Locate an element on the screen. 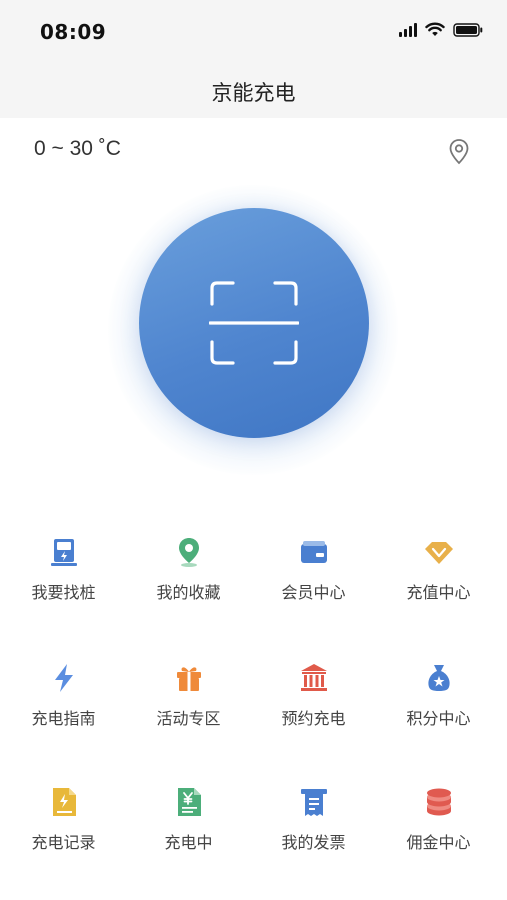 This screenshot has height=900, width=507. menu-label: 预约充电 is located at coordinates (313, 718).